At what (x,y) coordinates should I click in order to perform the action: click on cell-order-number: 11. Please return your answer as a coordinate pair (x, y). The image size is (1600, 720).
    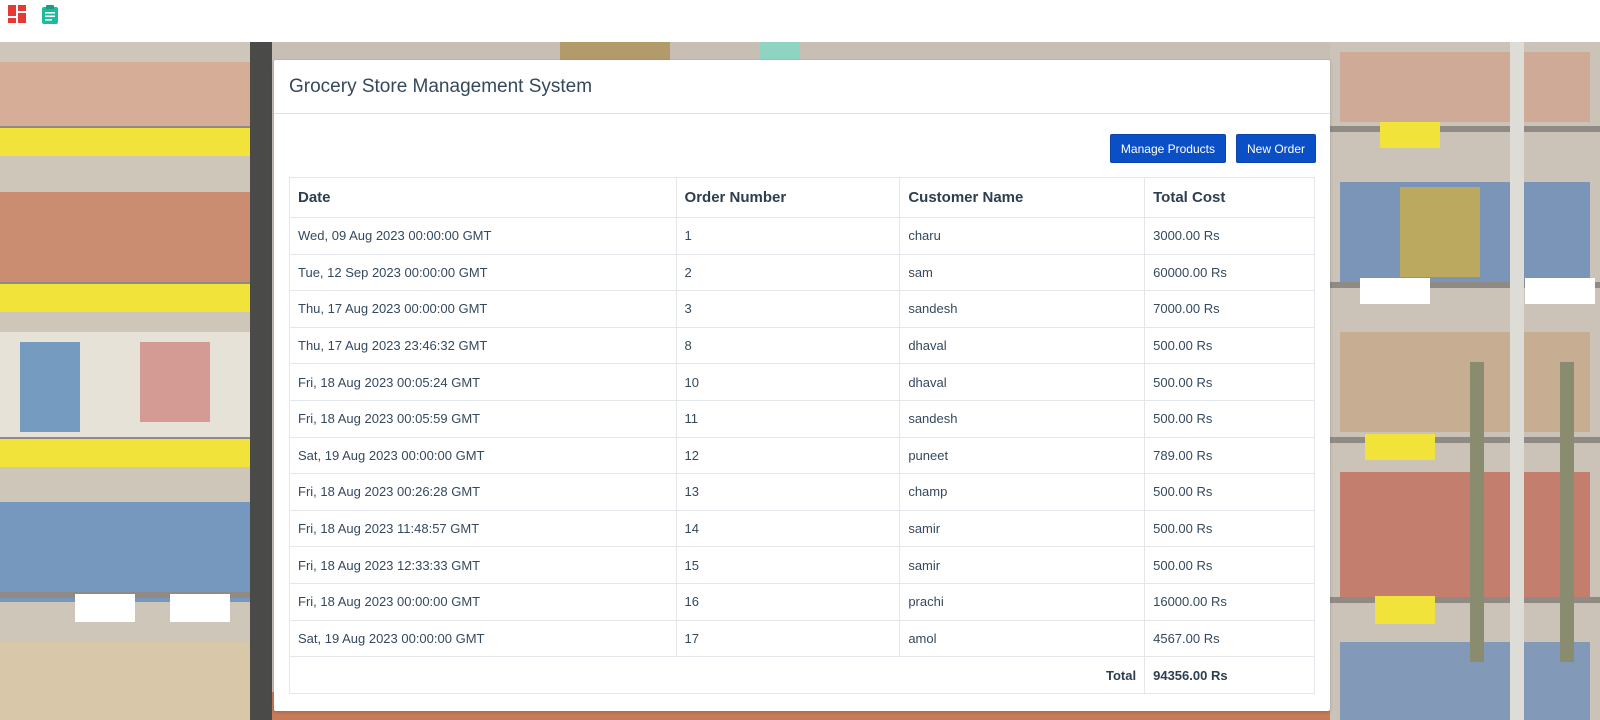
    Looking at the image, I should click on (788, 418).